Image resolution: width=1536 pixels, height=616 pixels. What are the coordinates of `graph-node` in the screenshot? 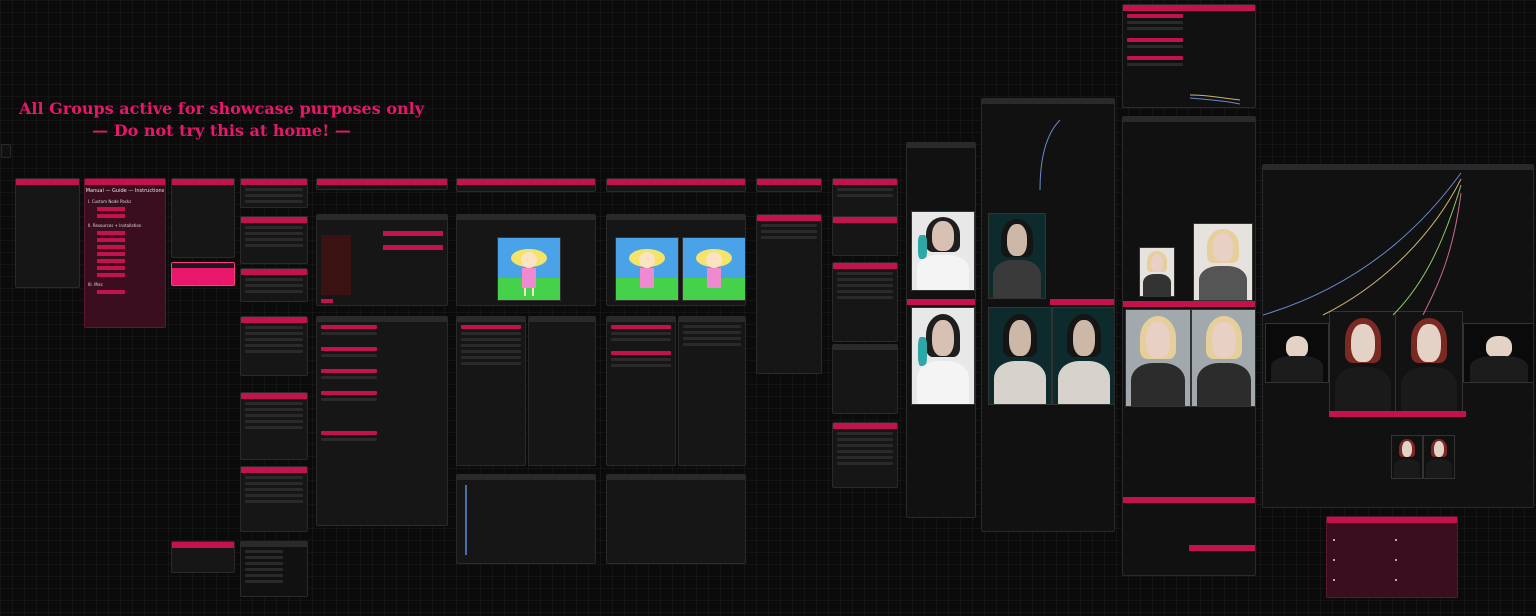 It's located at (526, 519).